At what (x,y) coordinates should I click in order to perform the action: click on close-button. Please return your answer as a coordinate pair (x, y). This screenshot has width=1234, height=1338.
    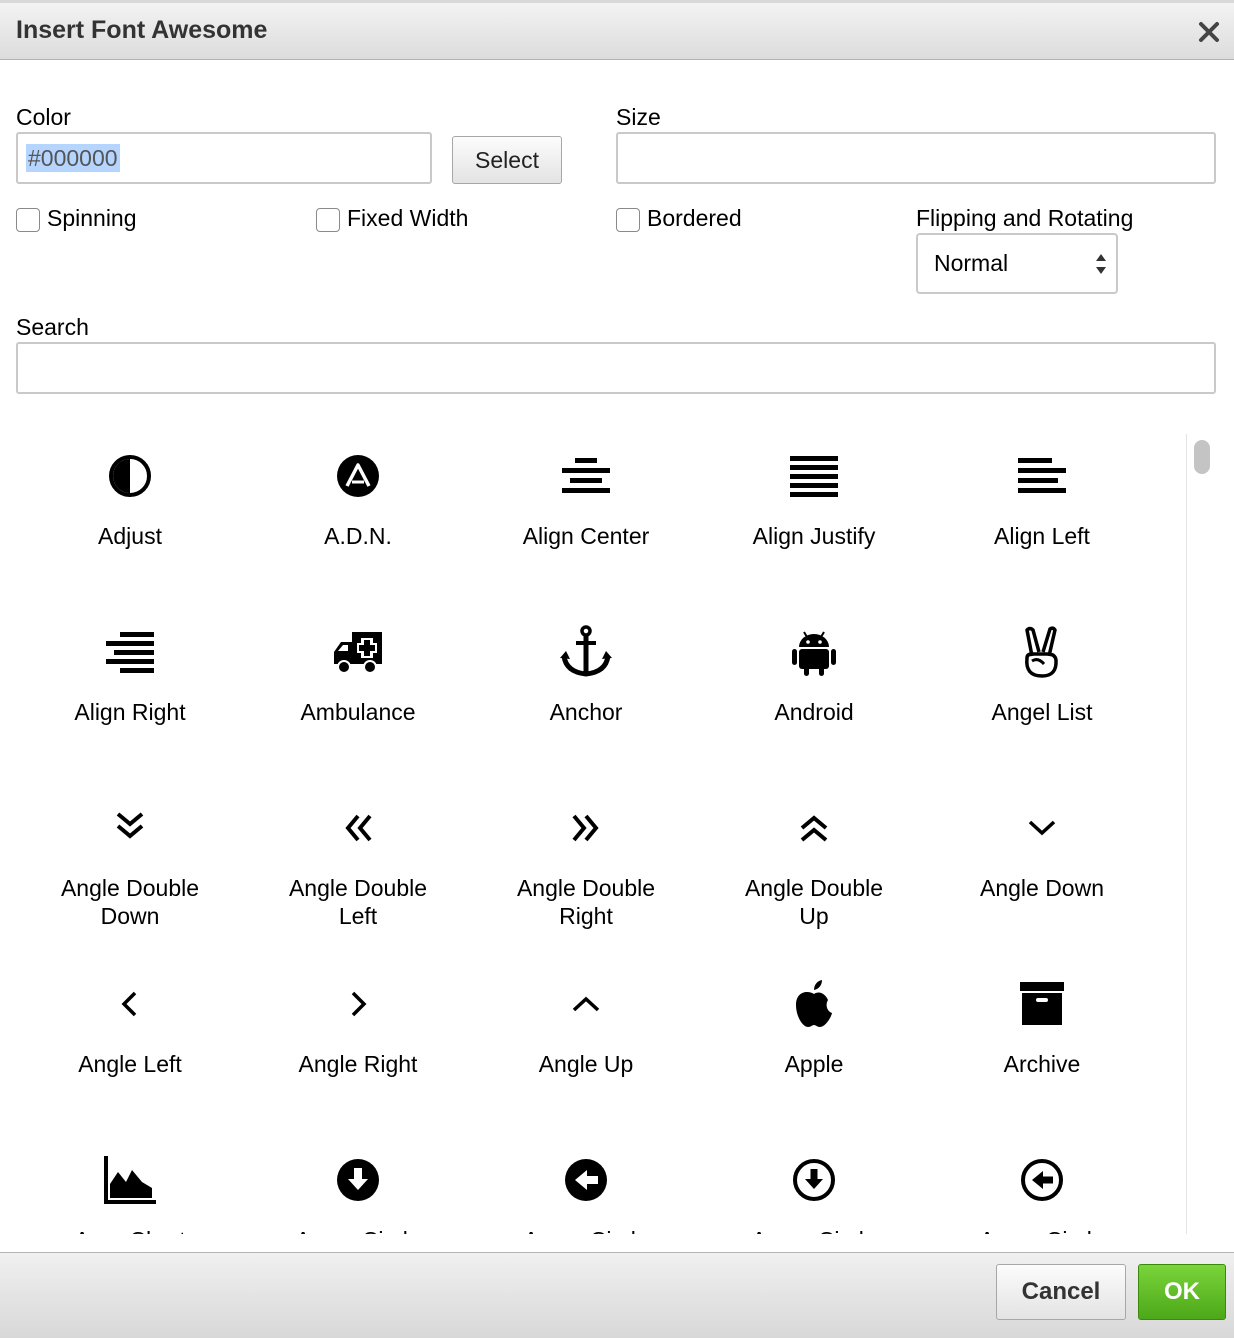
    Looking at the image, I should click on (1209, 32).